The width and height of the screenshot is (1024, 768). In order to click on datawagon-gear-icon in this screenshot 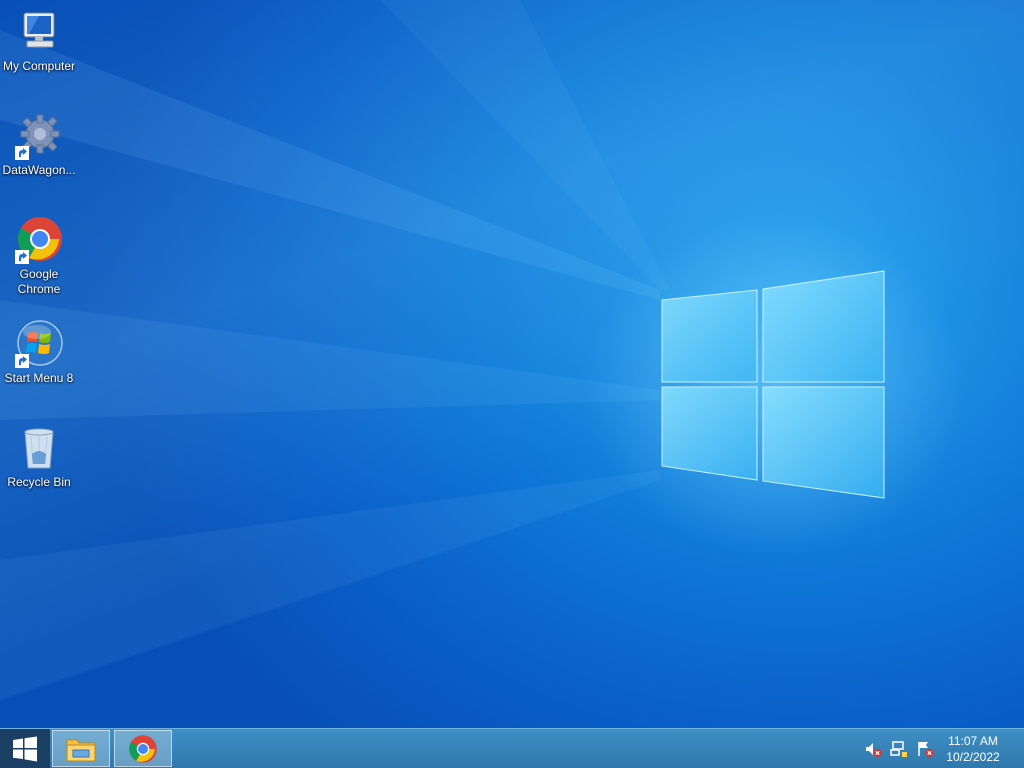, I will do `click(39, 136)`.